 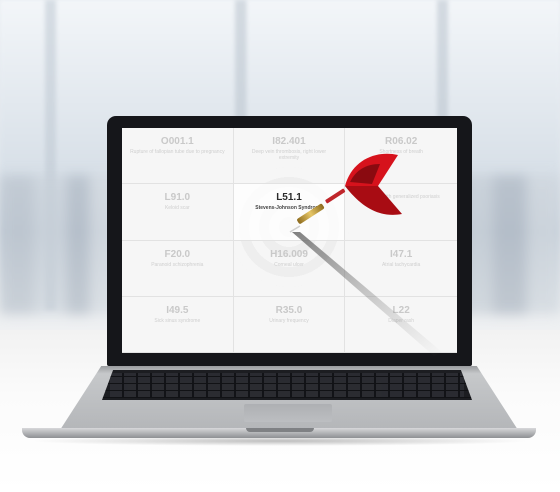 What do you see at coordinates (289, 208) in the screenshot?
I see `code-description: Stevens-Johnson Syndrome` at bounding box center [289, 208].